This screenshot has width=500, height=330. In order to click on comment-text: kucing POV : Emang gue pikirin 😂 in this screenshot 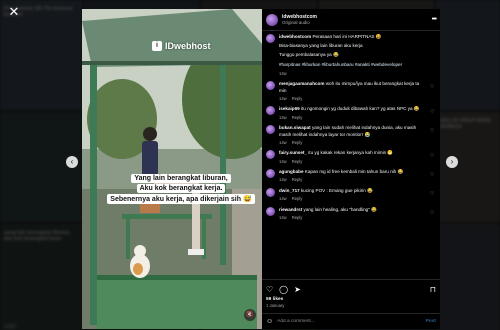, I will do `click(336, 191)`.